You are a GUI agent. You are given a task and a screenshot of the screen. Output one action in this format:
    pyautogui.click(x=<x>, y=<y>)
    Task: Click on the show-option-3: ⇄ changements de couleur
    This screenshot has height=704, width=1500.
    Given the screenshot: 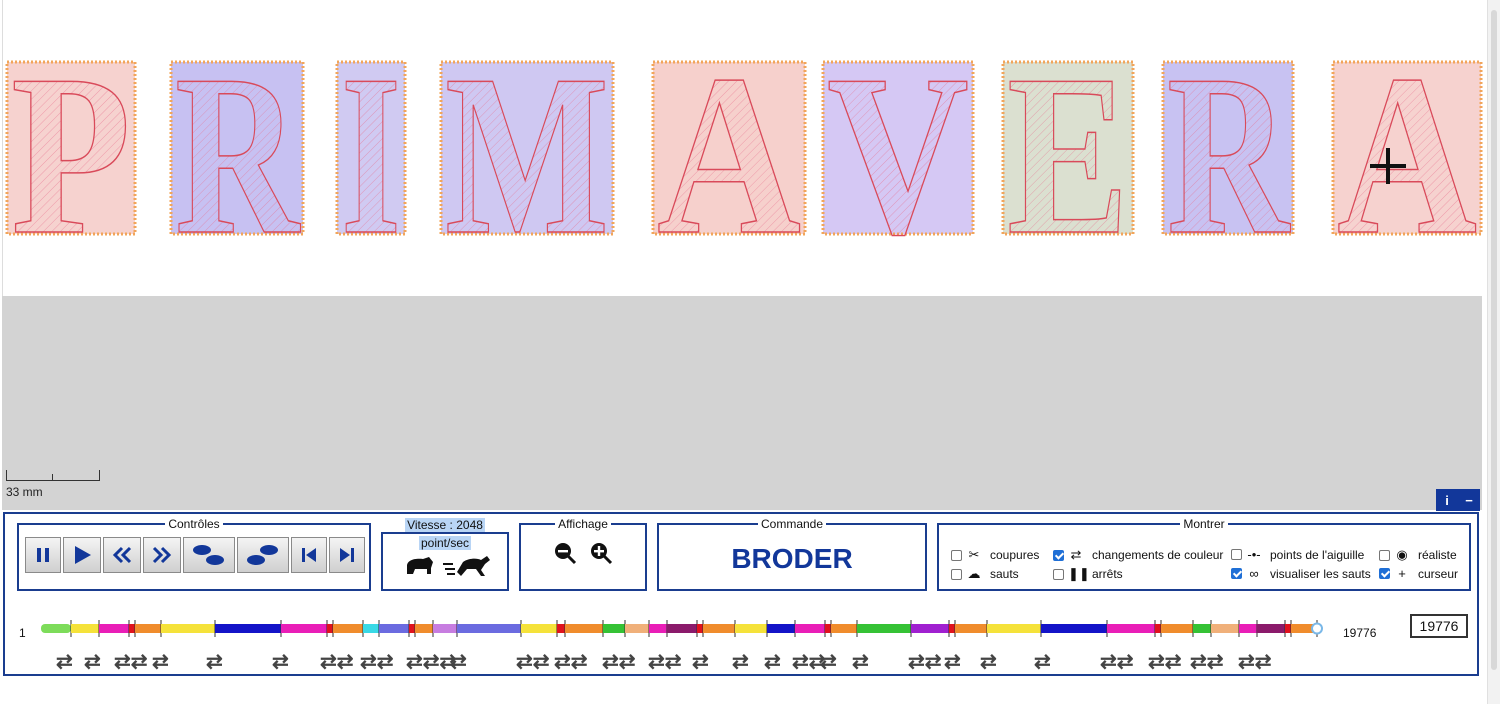 What is the action you would take?
    pyautogui.click(x=1138, y=555)
    